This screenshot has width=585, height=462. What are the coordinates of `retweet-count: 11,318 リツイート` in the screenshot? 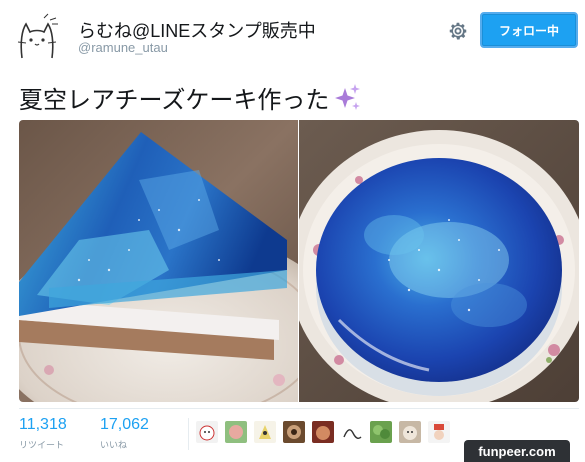 It's located at (43, 433).